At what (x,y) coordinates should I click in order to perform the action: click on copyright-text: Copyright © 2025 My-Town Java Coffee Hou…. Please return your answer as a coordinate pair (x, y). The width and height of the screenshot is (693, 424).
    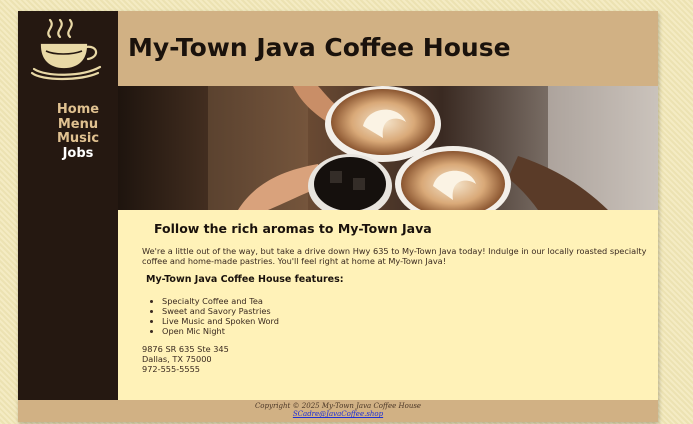
    Looking at the image, I should click on (338, 406).